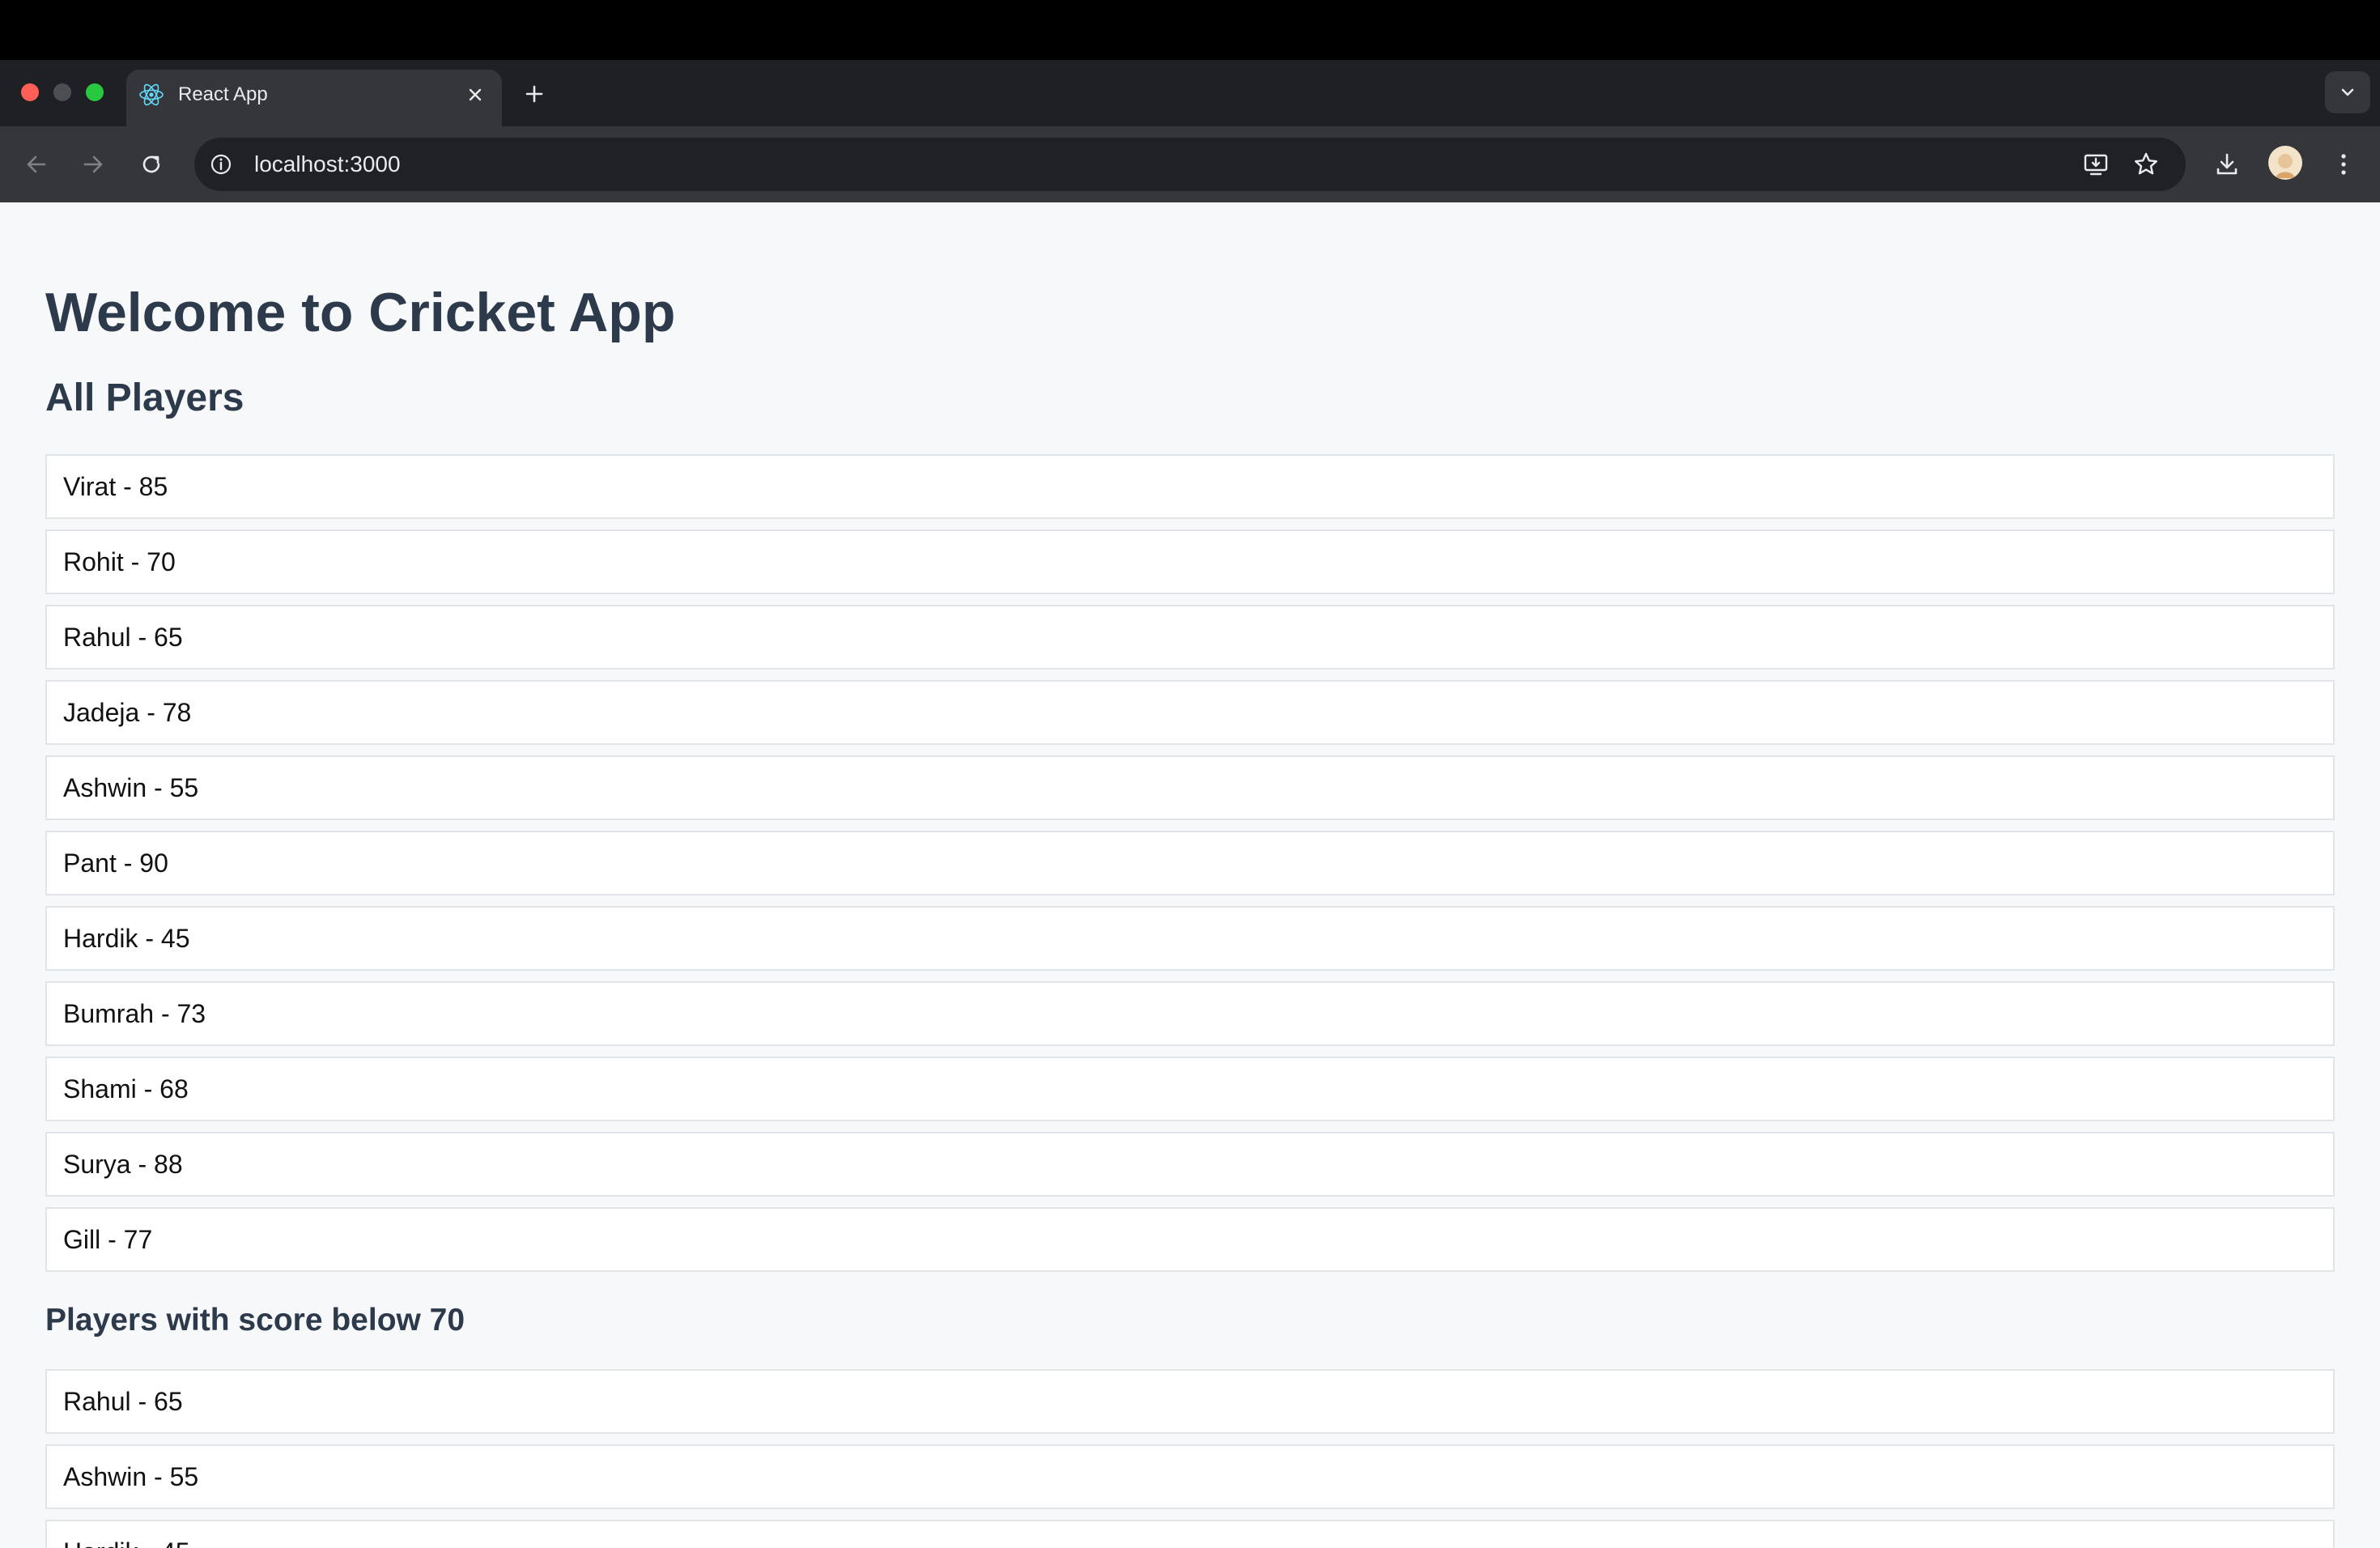 This screenshot has height=1548, width=2380. Describe the element at coordinates (1190, 1165) in the screenshot. I see `player-list-item: Surya - 88` at that location.